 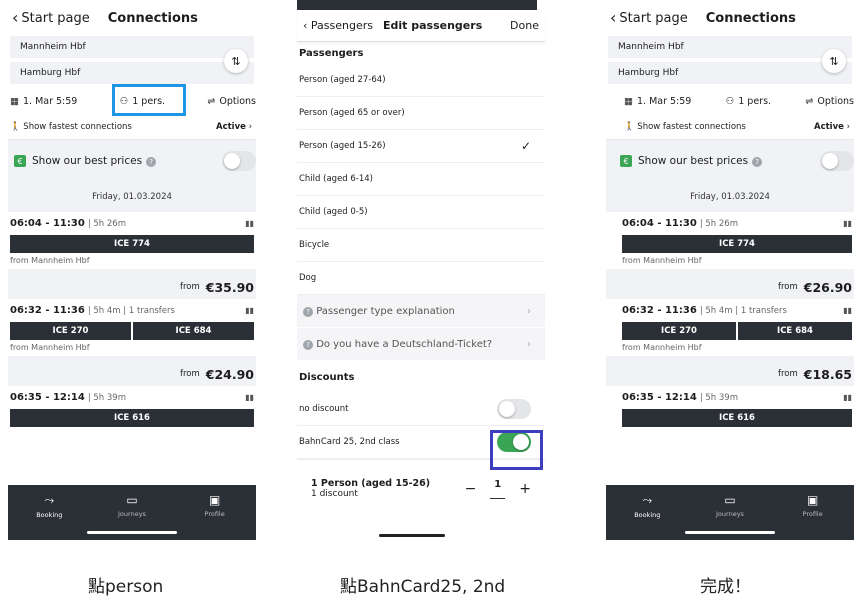 I want to click on page-title: Edit passengers, so click(x=433, y=25).